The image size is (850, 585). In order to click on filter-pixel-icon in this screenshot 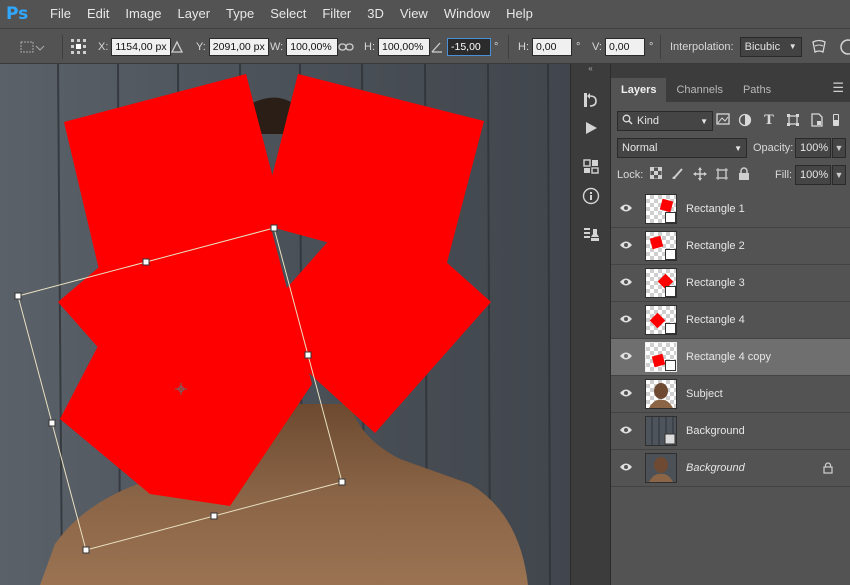, I will do `click(723, 121)`.